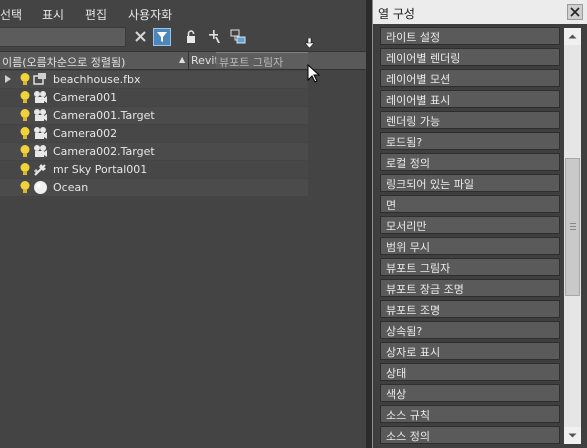 This screenshot has height=448, width=587. What do you see at coordinates (191, 37) in the screenshot?
I see `lock-icon` at bounding box center [191, 37].